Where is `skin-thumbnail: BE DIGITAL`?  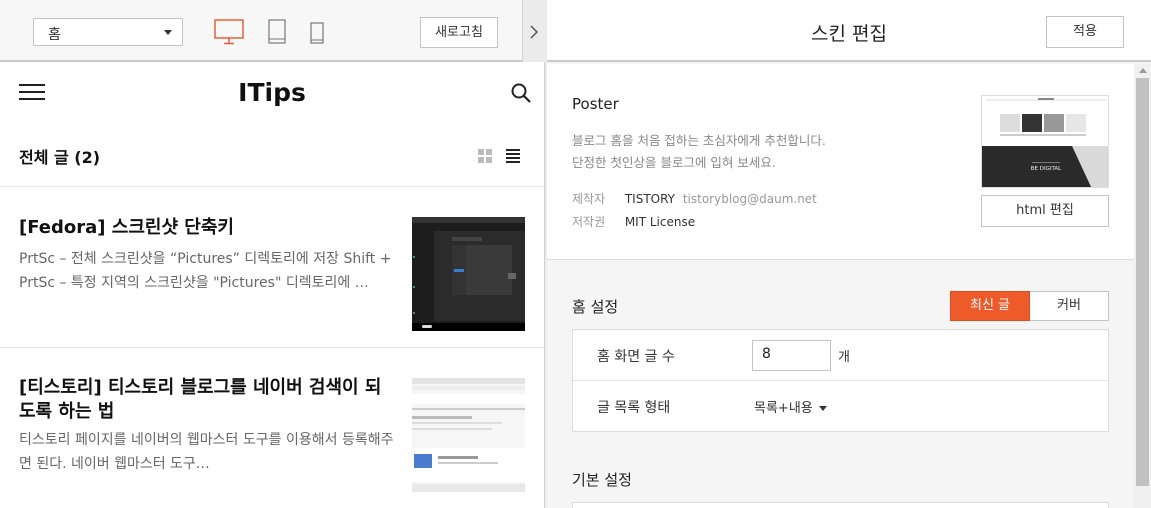 skin-thumbnail: BE DIGITAL is located at coordinates (1045, 141).